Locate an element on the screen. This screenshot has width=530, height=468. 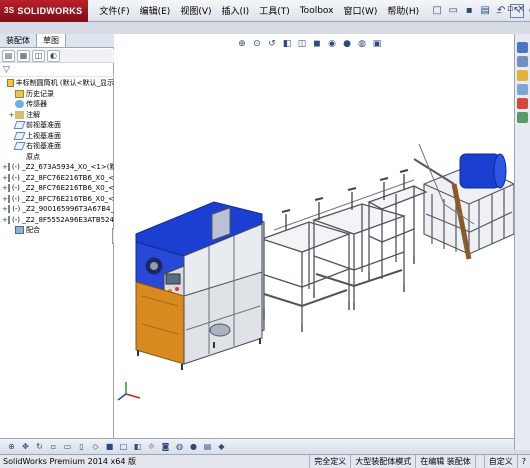
tree-item: 历史记录 is located at coordinates (57, 94).